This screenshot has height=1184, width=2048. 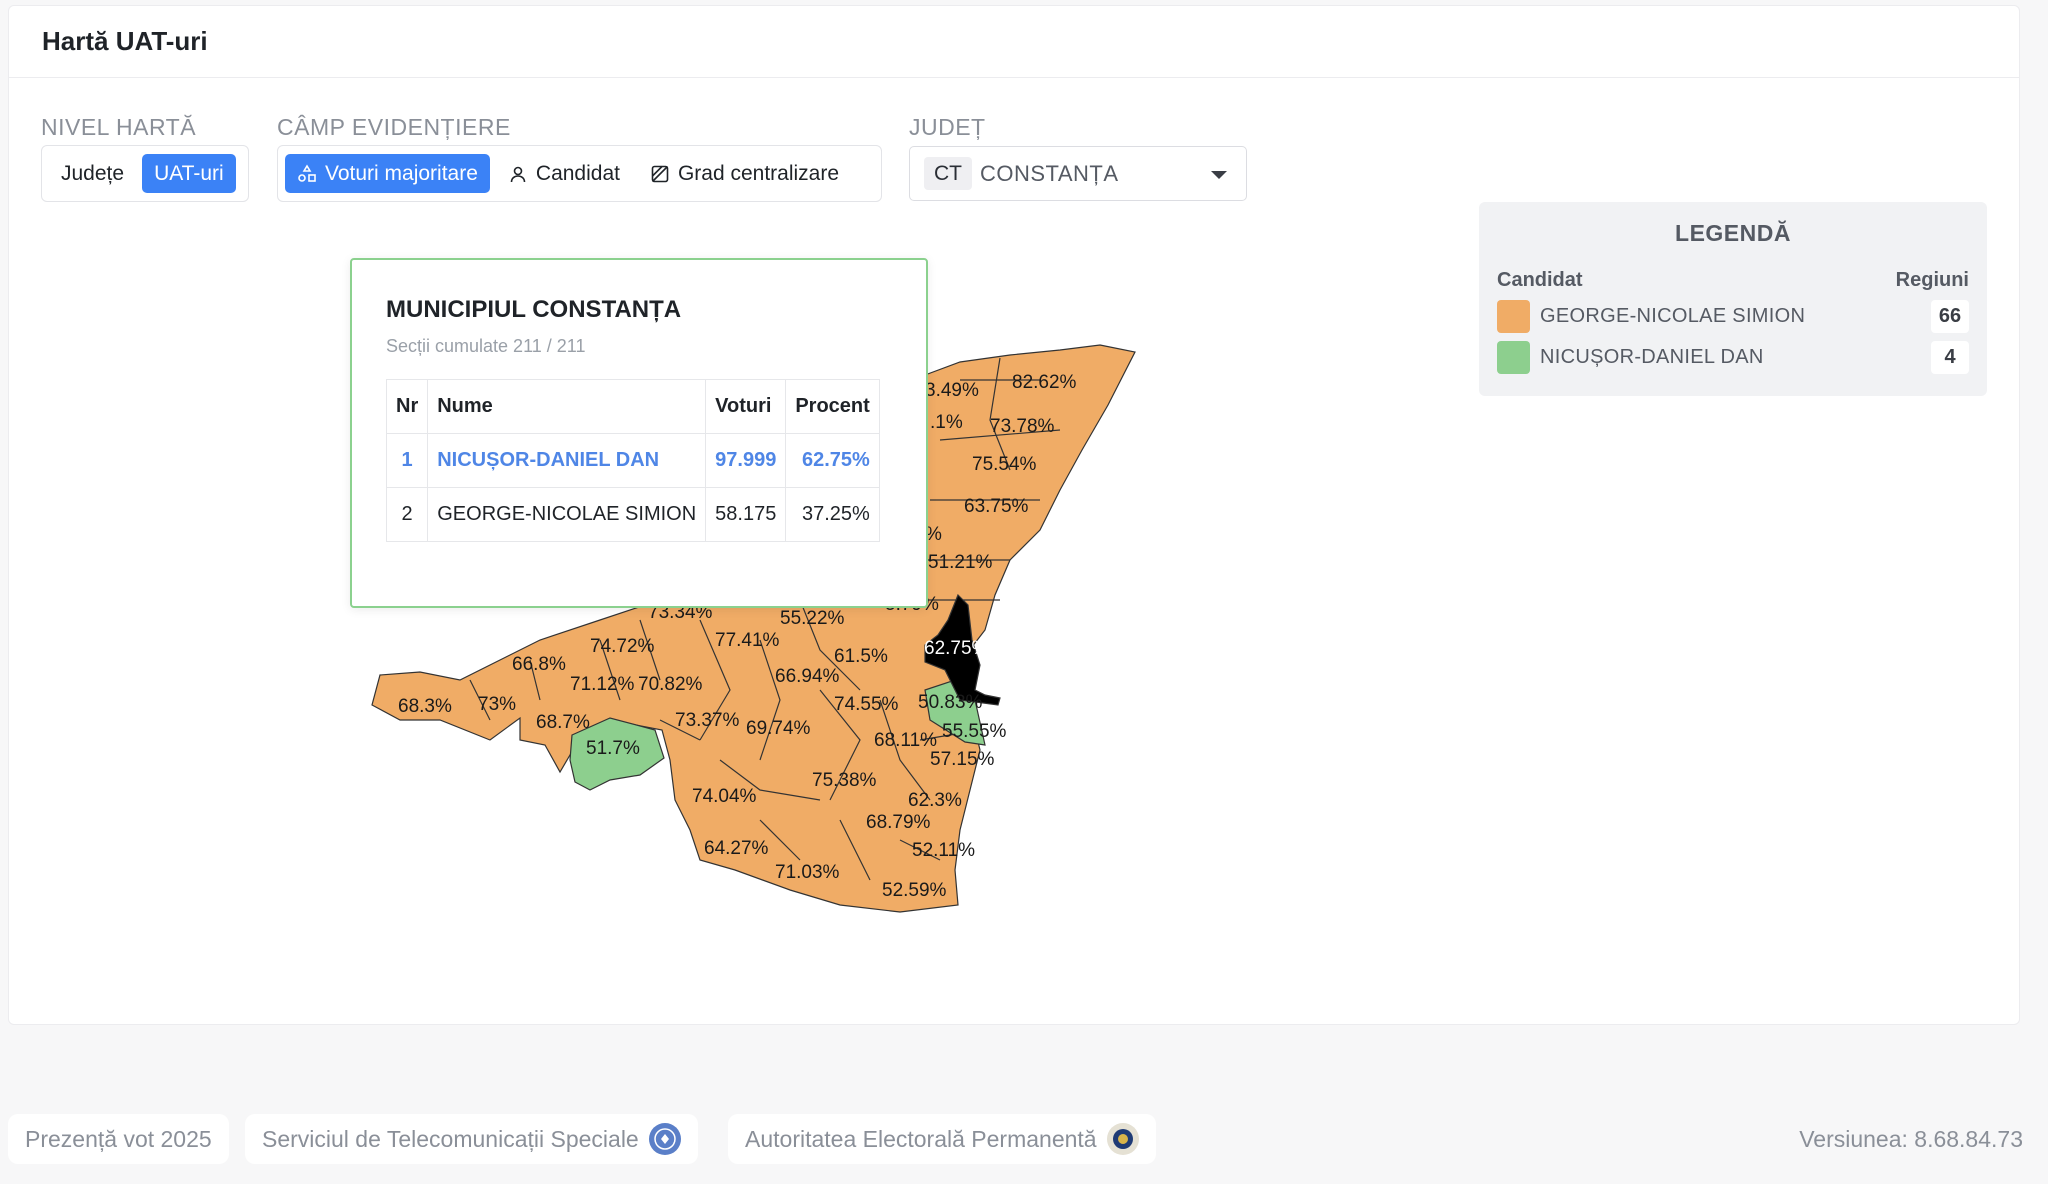 I want to click on legend-item-dan: NICUȘOR-DANIEL DAN 4, so click(x=1733, y=357).